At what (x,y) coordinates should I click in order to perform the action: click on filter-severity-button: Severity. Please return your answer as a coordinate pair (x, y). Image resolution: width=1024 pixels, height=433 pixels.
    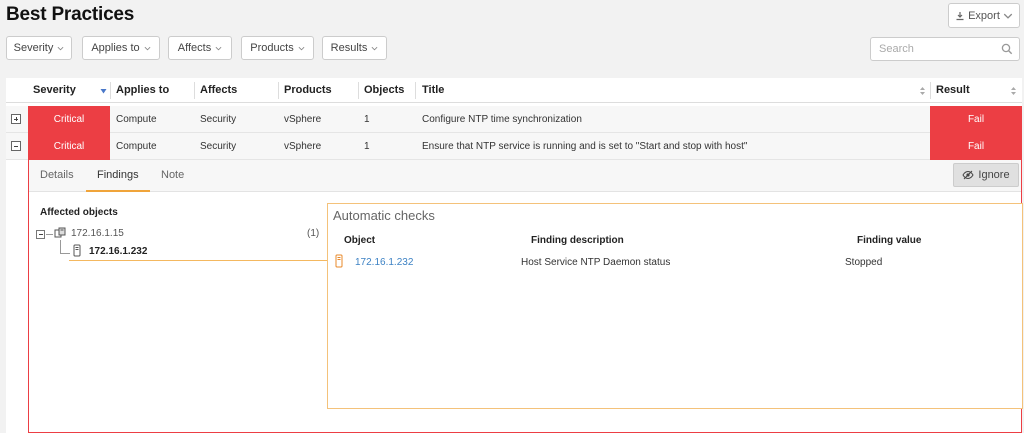
    Looking at the image, I should click on (39, 48).